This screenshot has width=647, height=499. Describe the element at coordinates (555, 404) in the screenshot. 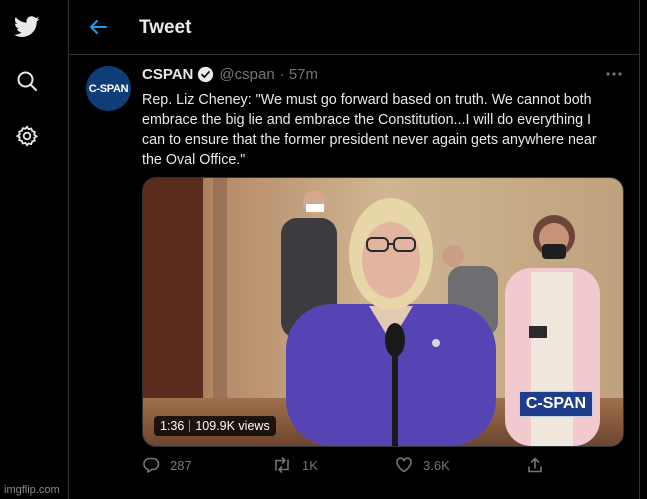

I see `cspan-logo: C-SPAN` at that location.